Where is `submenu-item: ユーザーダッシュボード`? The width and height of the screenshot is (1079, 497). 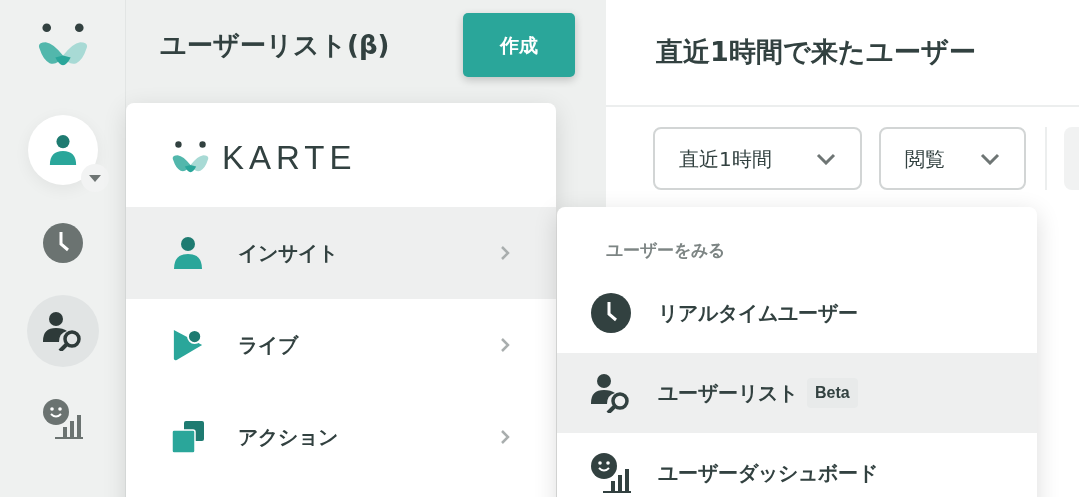
submenu-item: ユーザーダッシュボード is located at coordinates (797, 465).